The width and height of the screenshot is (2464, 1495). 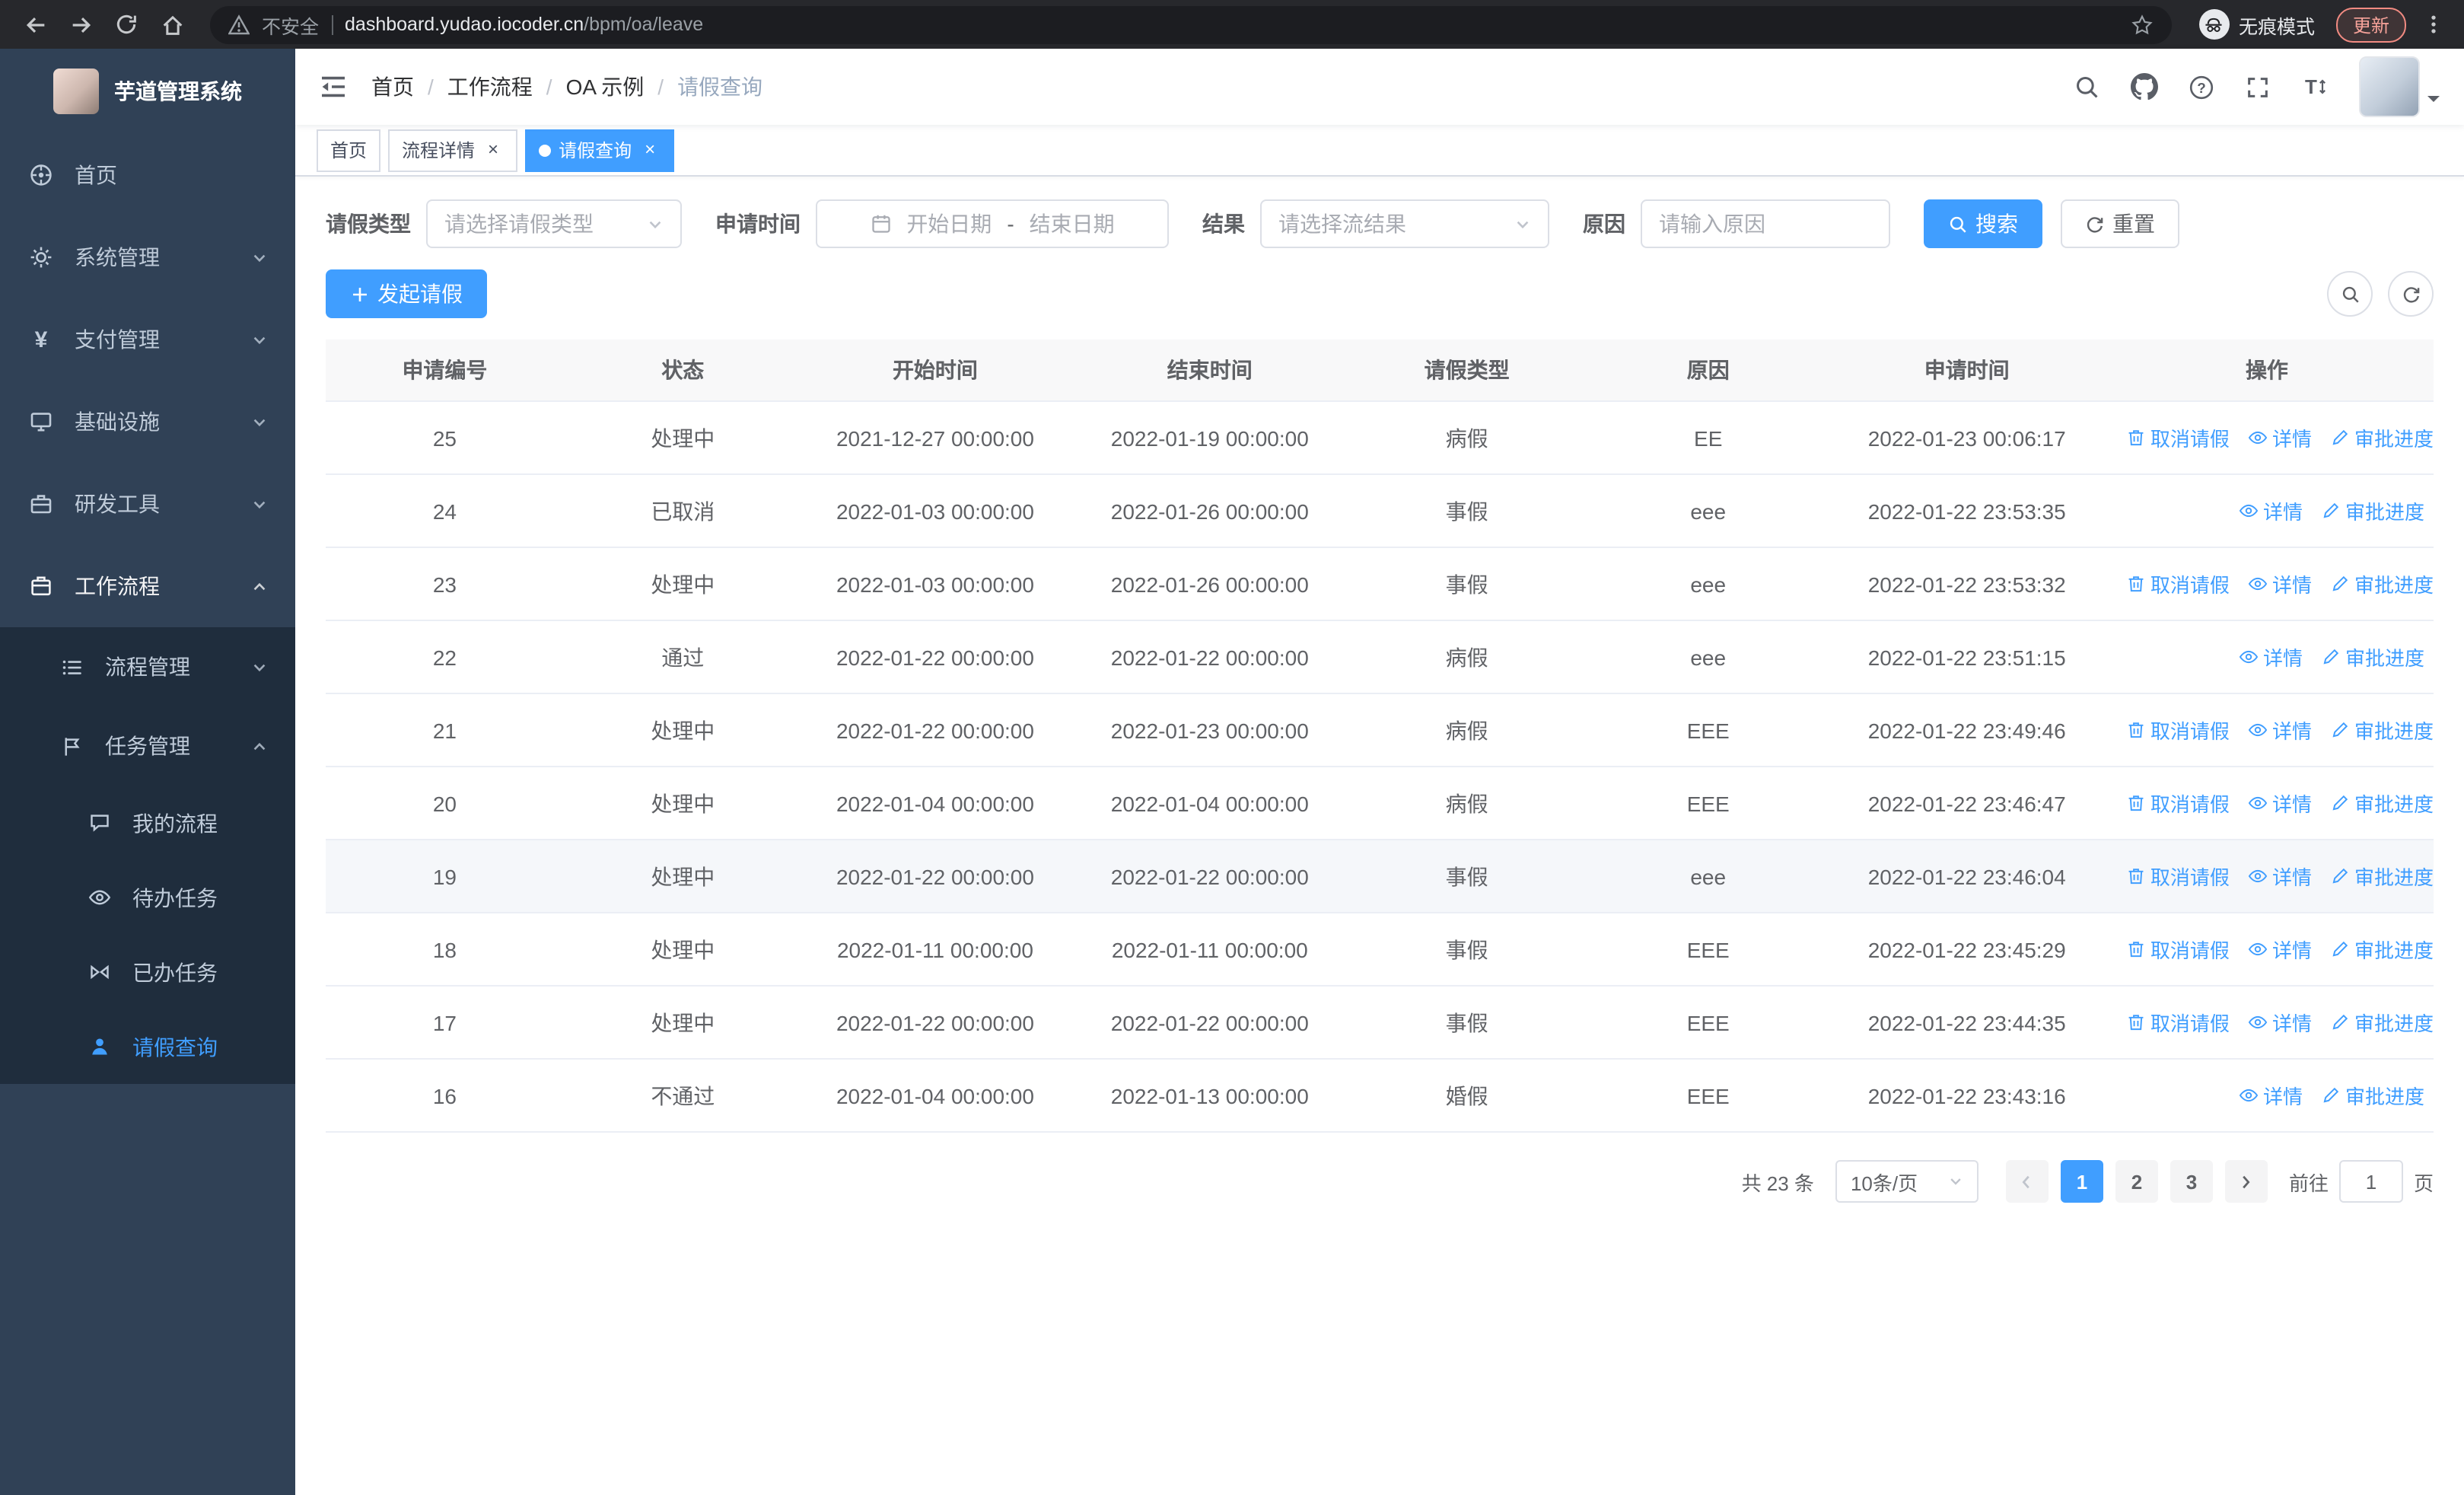 I want to click on toggle-search-button, so click(x=2350, y=294).